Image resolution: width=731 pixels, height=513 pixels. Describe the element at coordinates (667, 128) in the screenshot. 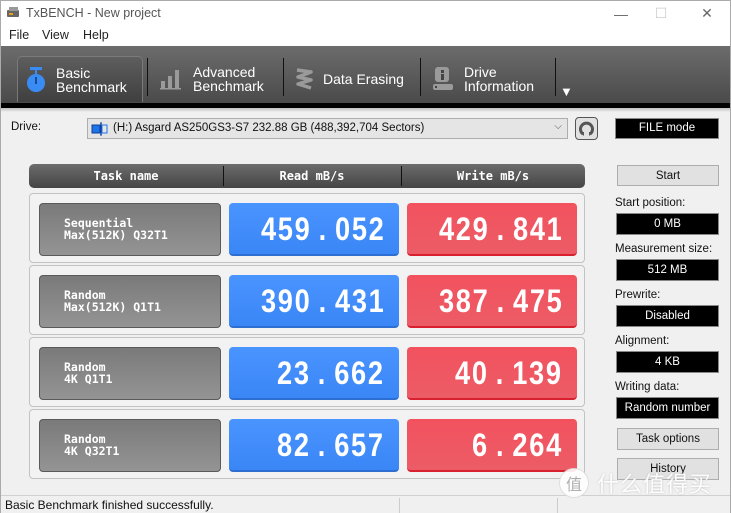

I see `file-mode-badge: FILE mode` at that location.